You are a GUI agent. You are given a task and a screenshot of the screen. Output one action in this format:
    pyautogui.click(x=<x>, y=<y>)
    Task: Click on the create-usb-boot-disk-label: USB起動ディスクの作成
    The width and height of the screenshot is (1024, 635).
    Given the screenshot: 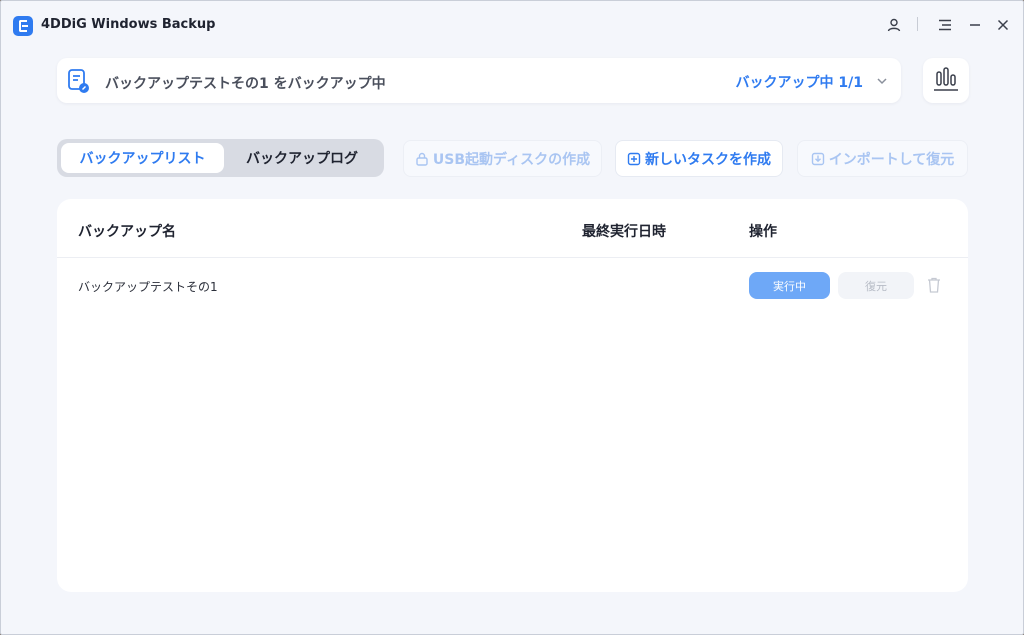 What is the action you would take?
    pyautogui.click(x=511, y=159)
    